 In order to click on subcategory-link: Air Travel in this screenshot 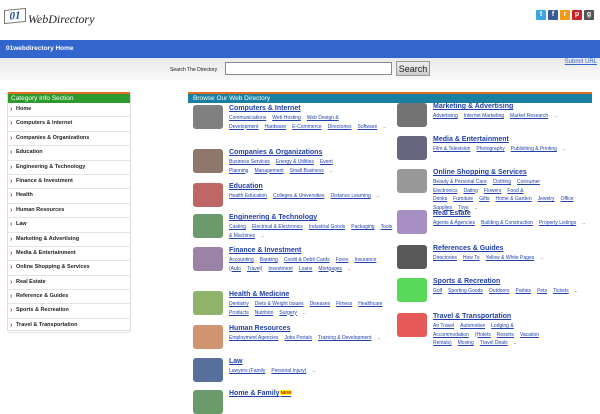, I will do `click(443, 326)`.